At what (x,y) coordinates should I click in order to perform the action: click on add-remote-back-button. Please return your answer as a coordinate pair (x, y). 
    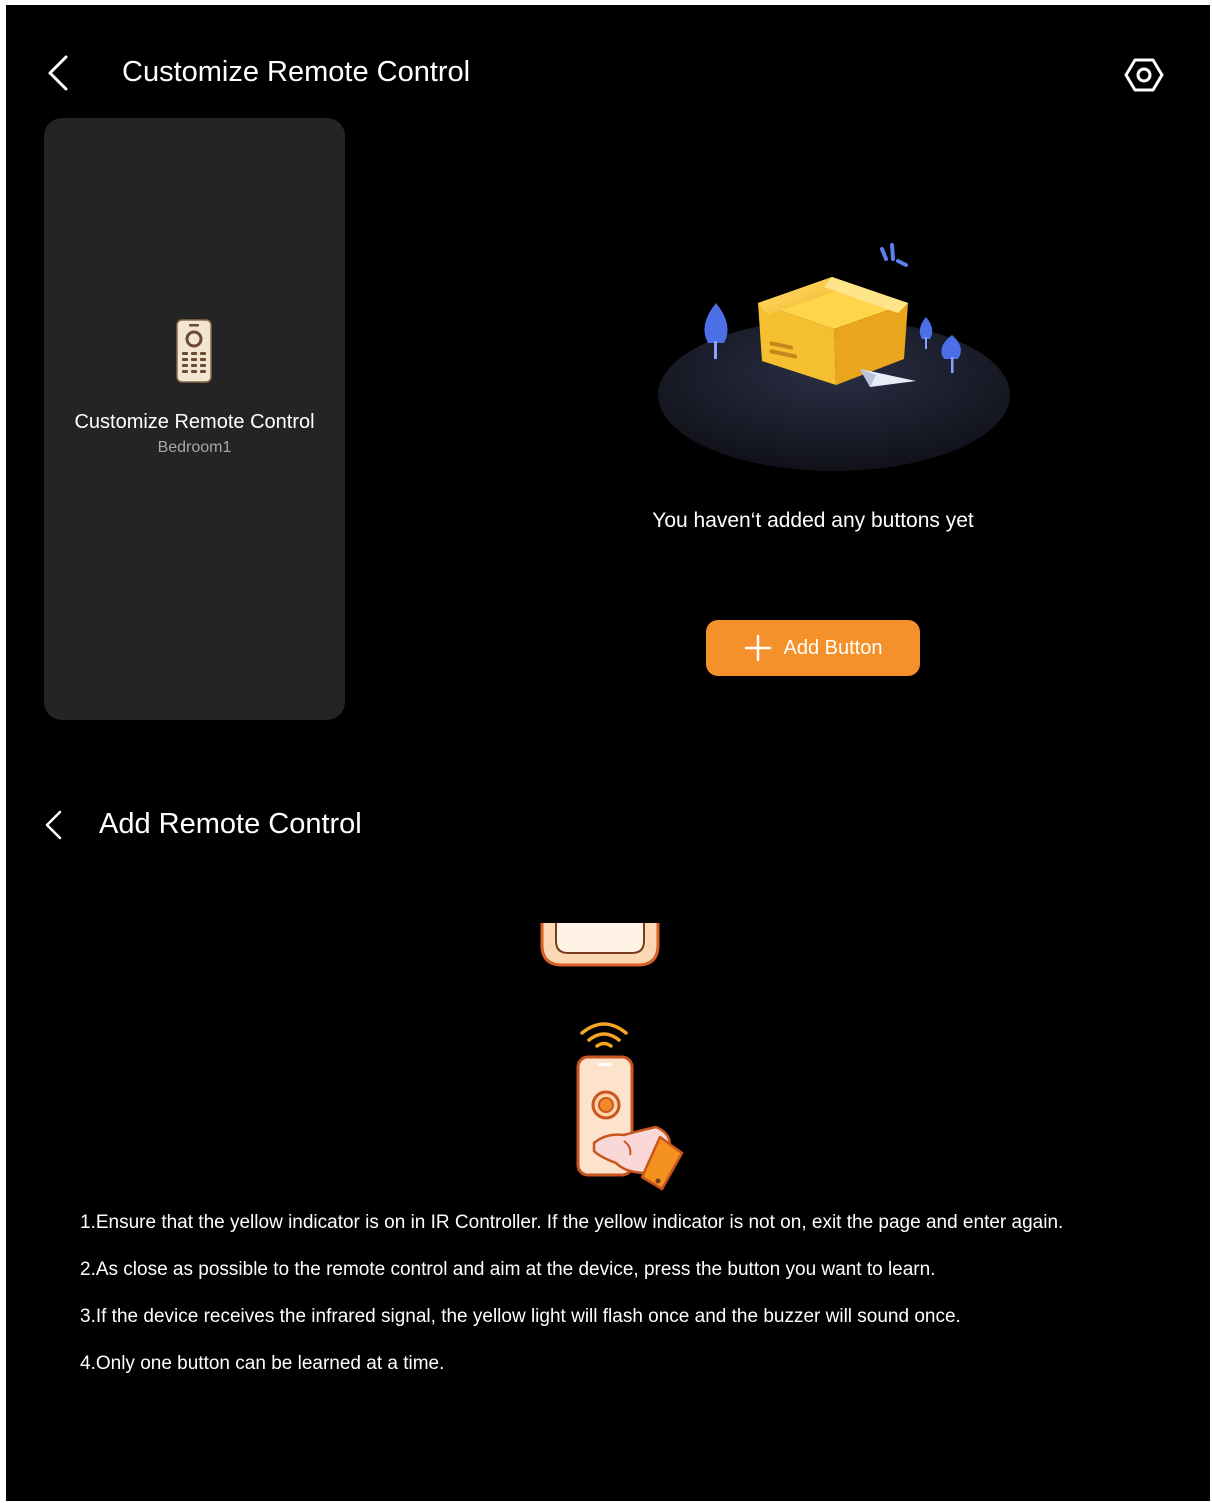
    Looking at the image, I should click on (54, 825).